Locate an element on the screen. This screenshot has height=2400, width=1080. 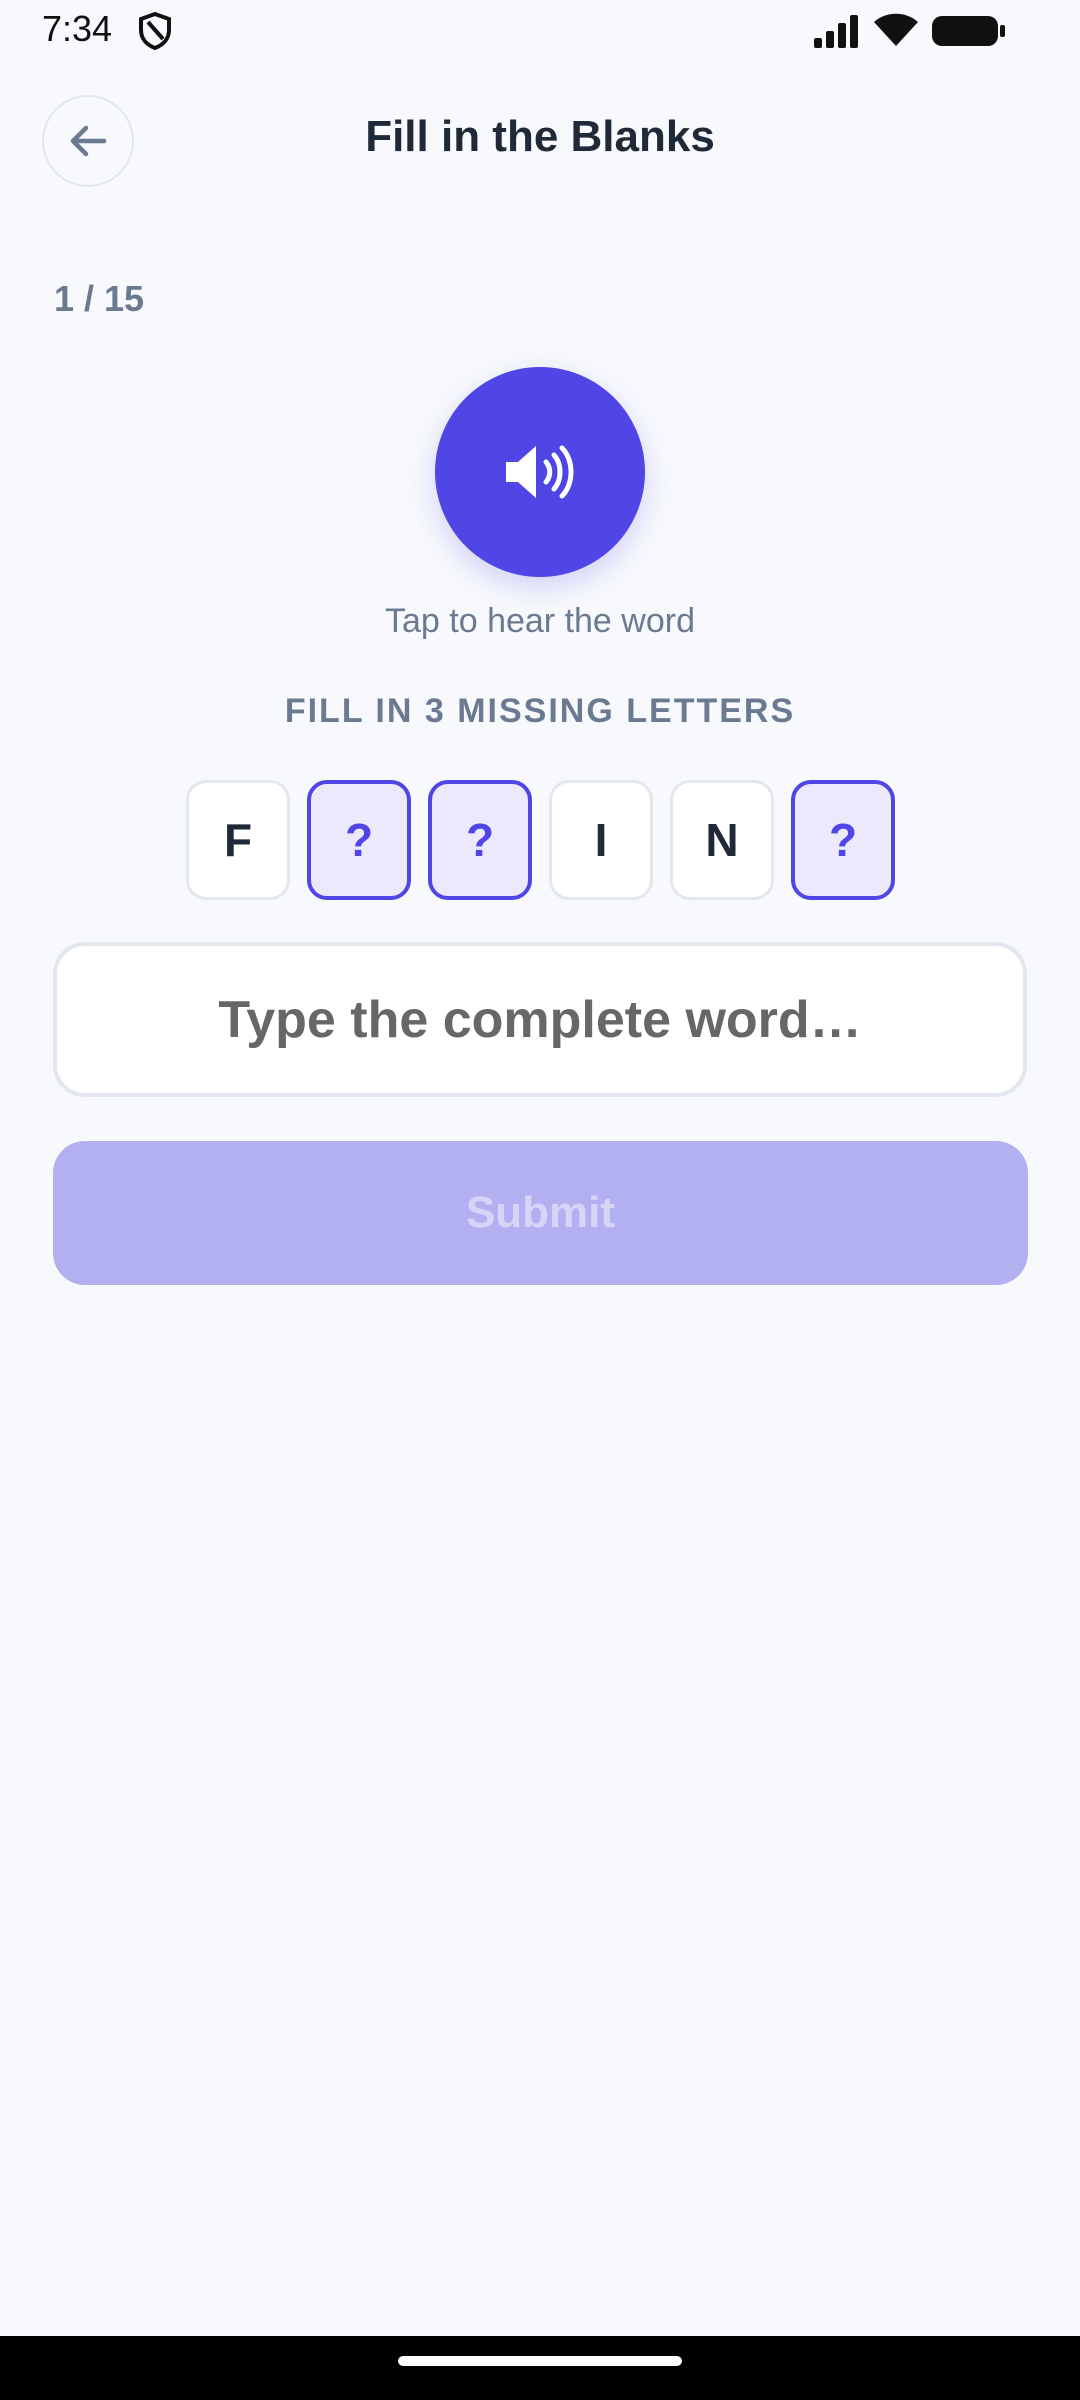
speaker-icon is located at coordinates (540, 472).